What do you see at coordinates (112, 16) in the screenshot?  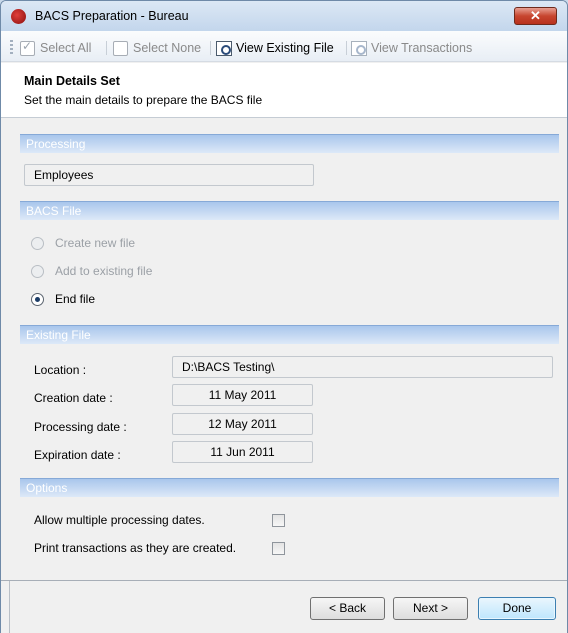 I see `window-title: BACS Preparation - Bureau` at bounding box center [112, 16].